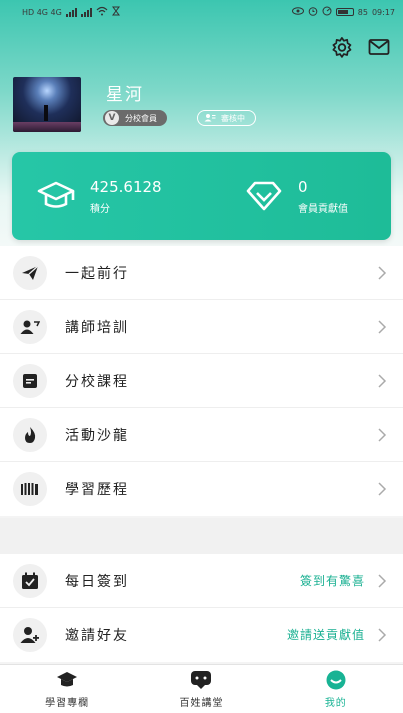 Image resolution: width=403 pixels, height=713 pixels. What do you see at coordinates (126, 186) in the screenshot?
I see `points-value: 425.6128` at bounding box center [126, 186].